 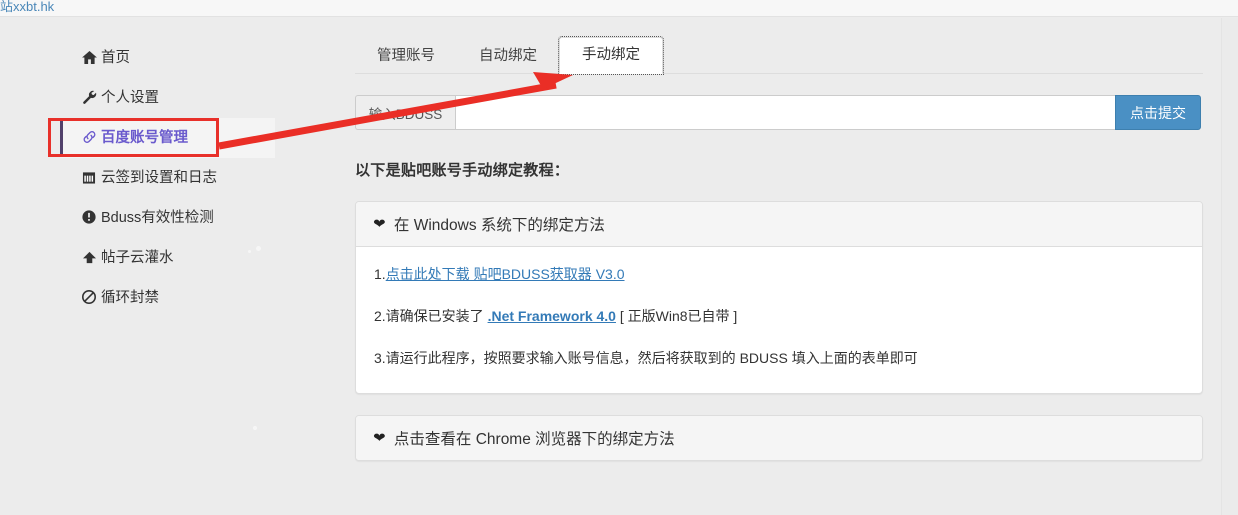 I want to click on upload-icon, so click(x=91, y=258).